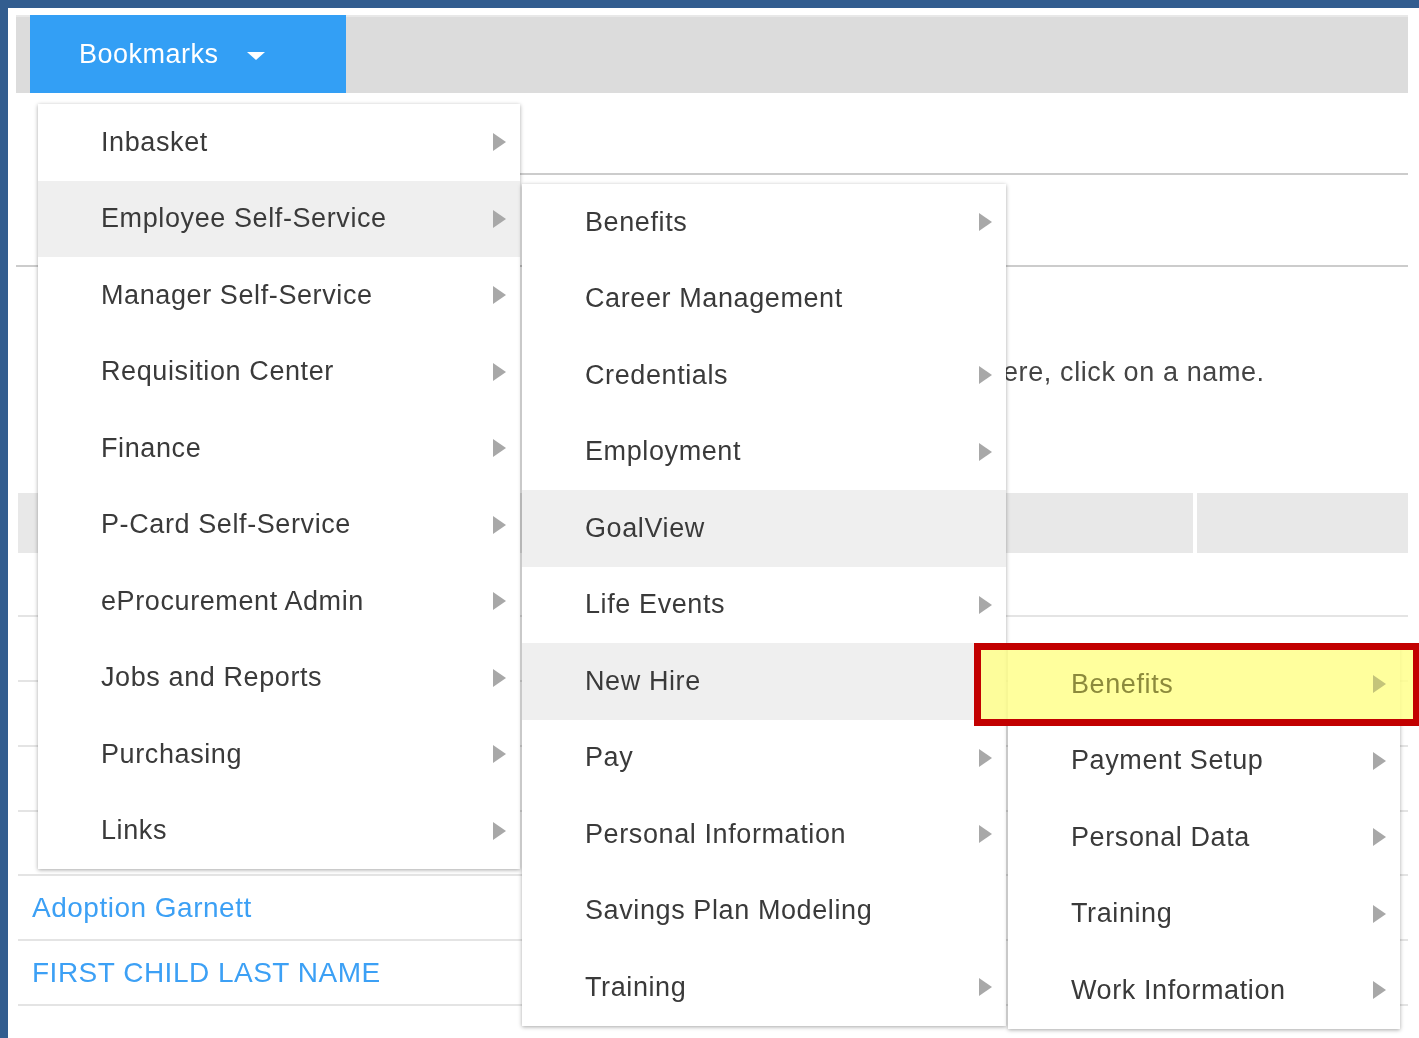 Image resolution: width=1419 pixels, height=1038 pixels. I want to click on menu-item: Life Events, so click(764, 604).